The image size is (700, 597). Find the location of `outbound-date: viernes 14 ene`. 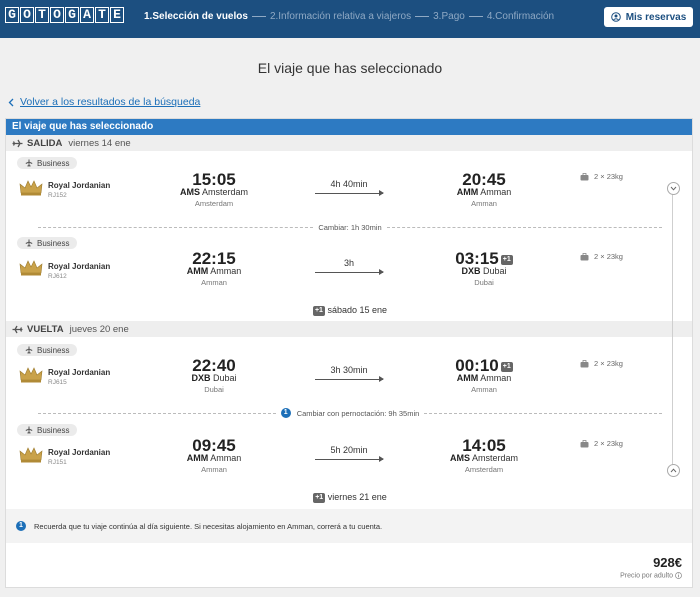

outbound-date: viernes 14 ene is located at coordinates (99, 143).